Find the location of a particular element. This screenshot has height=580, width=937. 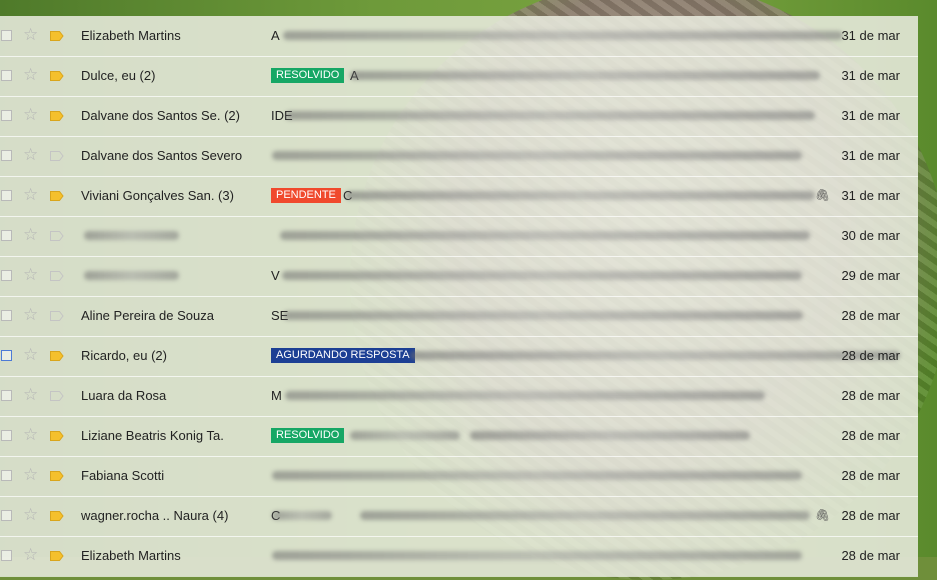

sender-name: Viviani Gonçalves San. (3) is located at coordinates (157, 195).